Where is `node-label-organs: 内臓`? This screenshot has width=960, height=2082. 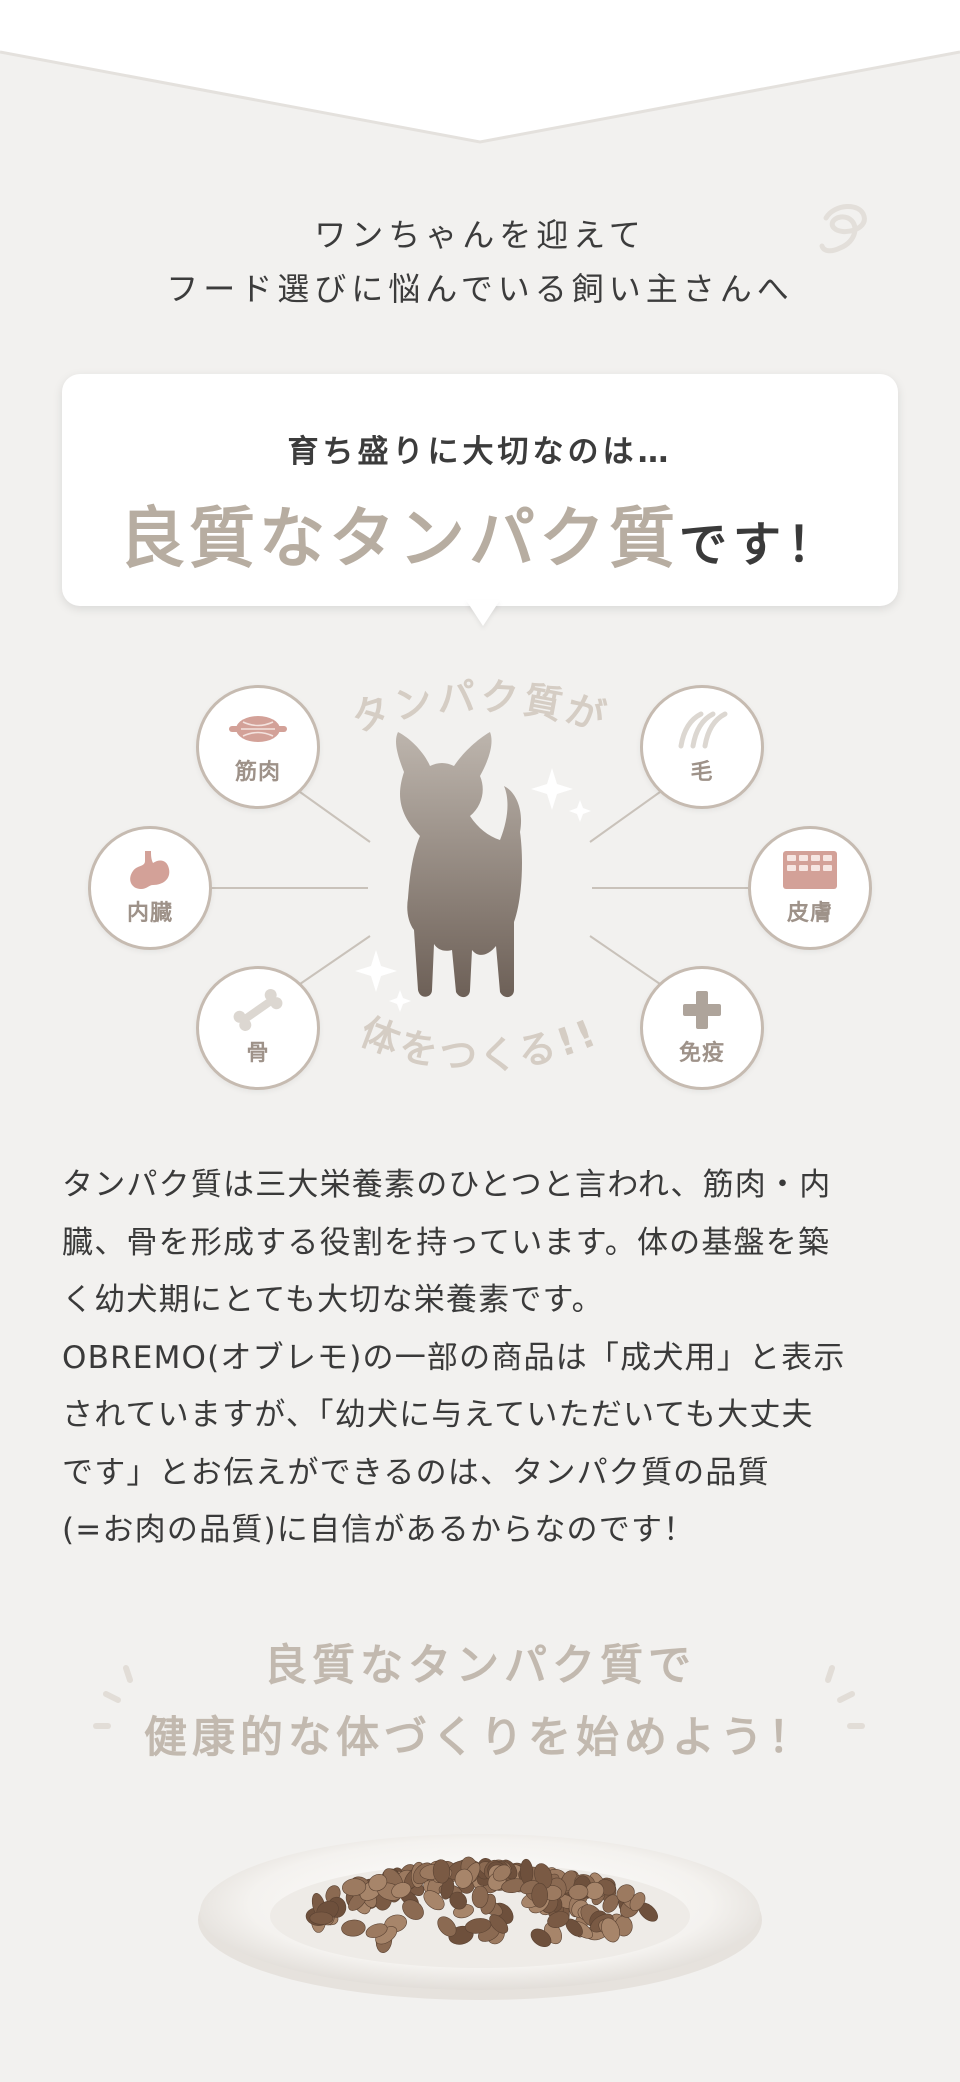 node-label-organs: 内臓 is located at coordinates (149, 913).